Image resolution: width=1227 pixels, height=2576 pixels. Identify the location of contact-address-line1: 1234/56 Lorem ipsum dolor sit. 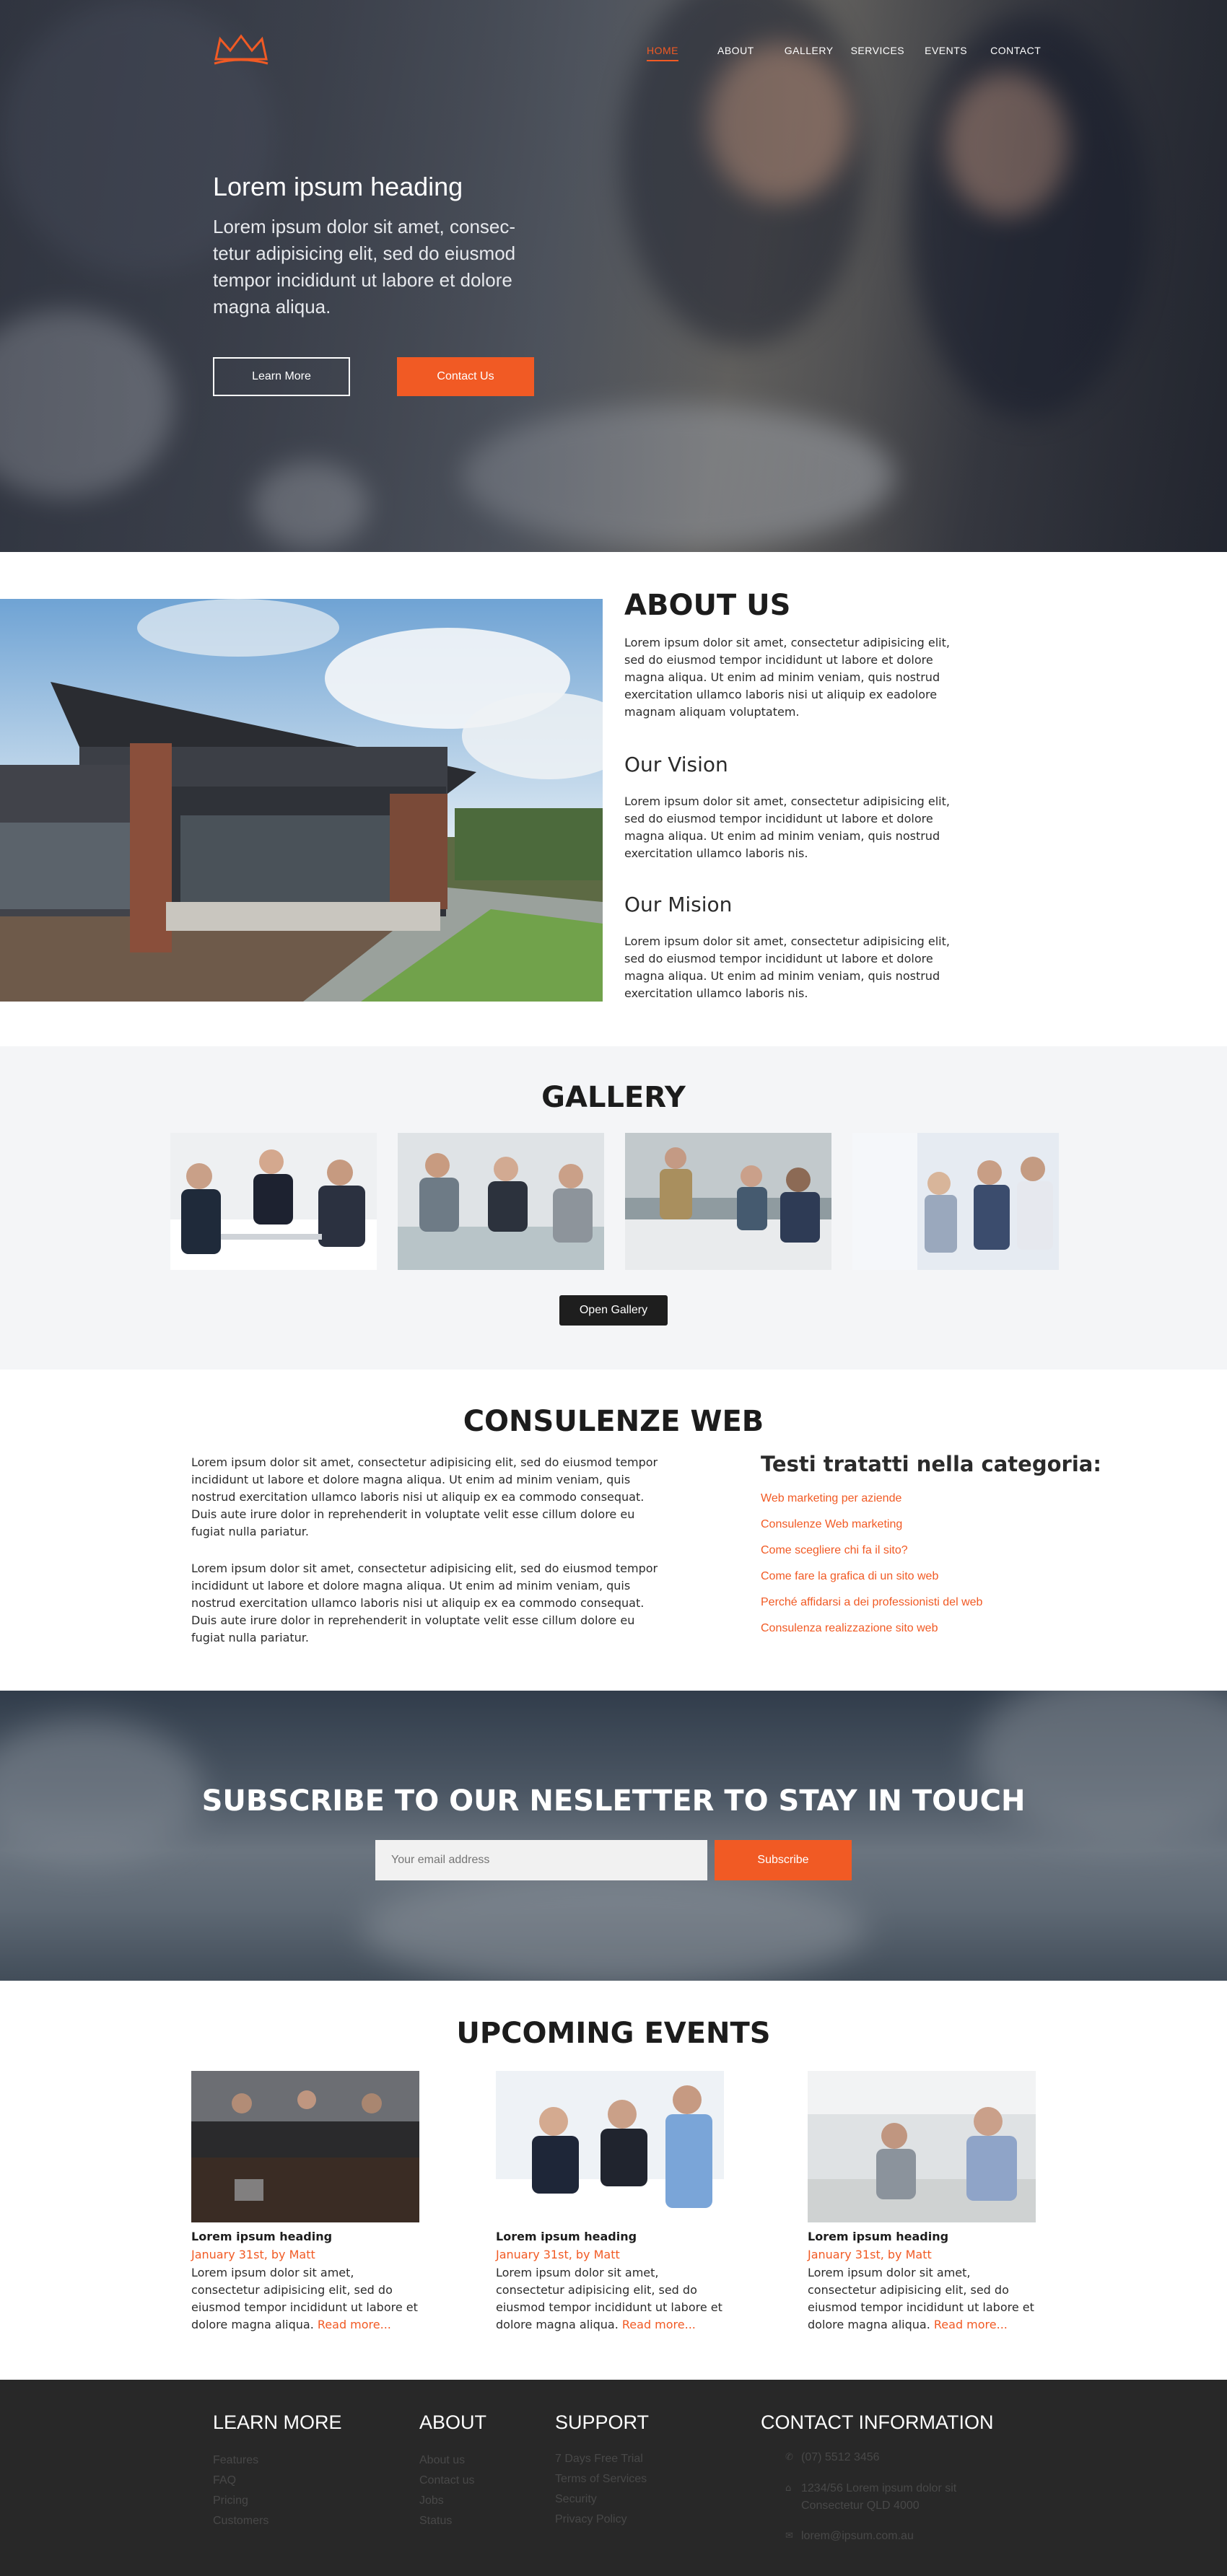
(879, 2488).